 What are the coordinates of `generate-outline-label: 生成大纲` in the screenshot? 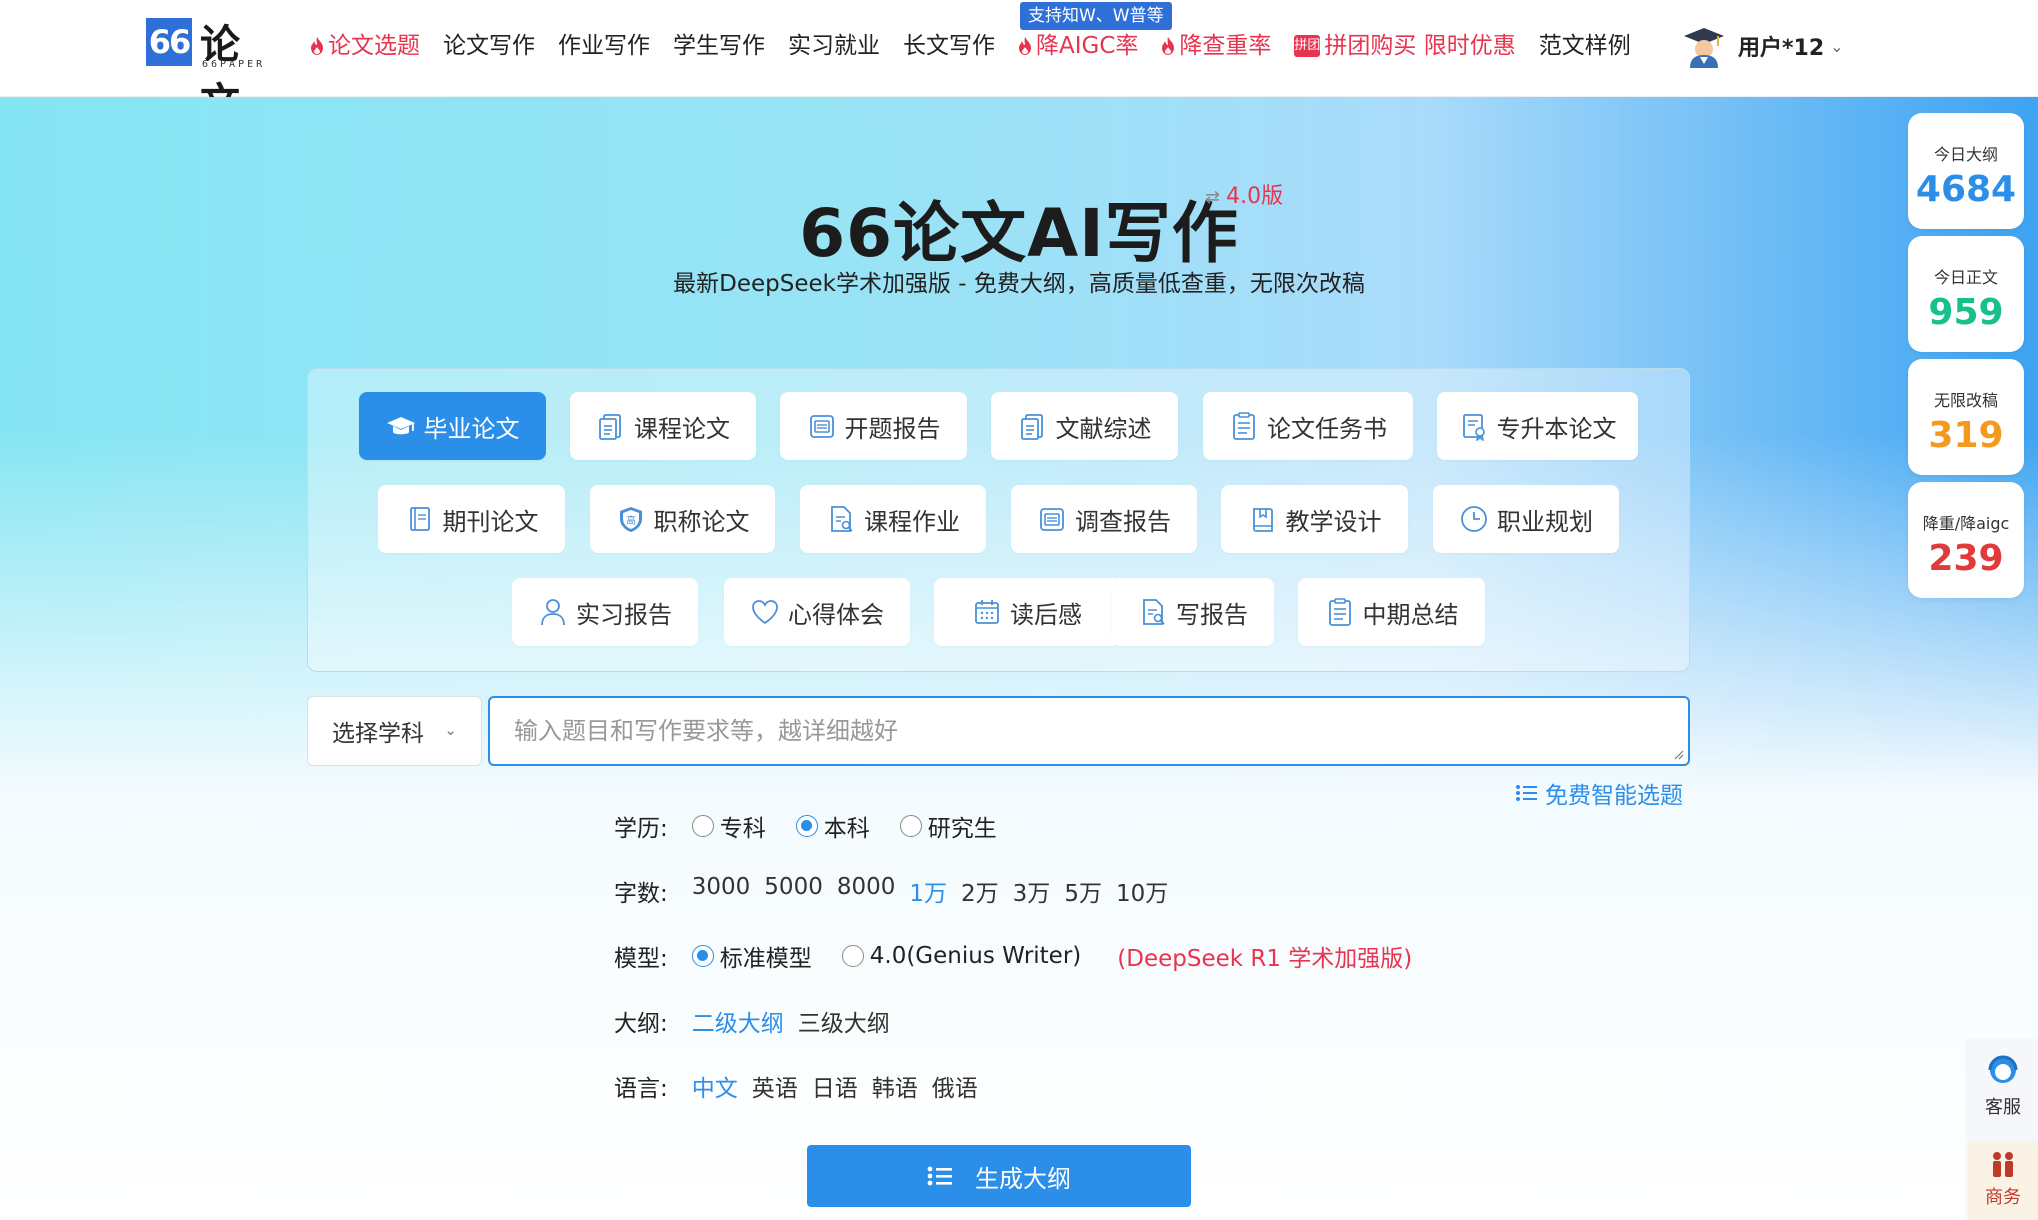 It's located at (1023, 1178).